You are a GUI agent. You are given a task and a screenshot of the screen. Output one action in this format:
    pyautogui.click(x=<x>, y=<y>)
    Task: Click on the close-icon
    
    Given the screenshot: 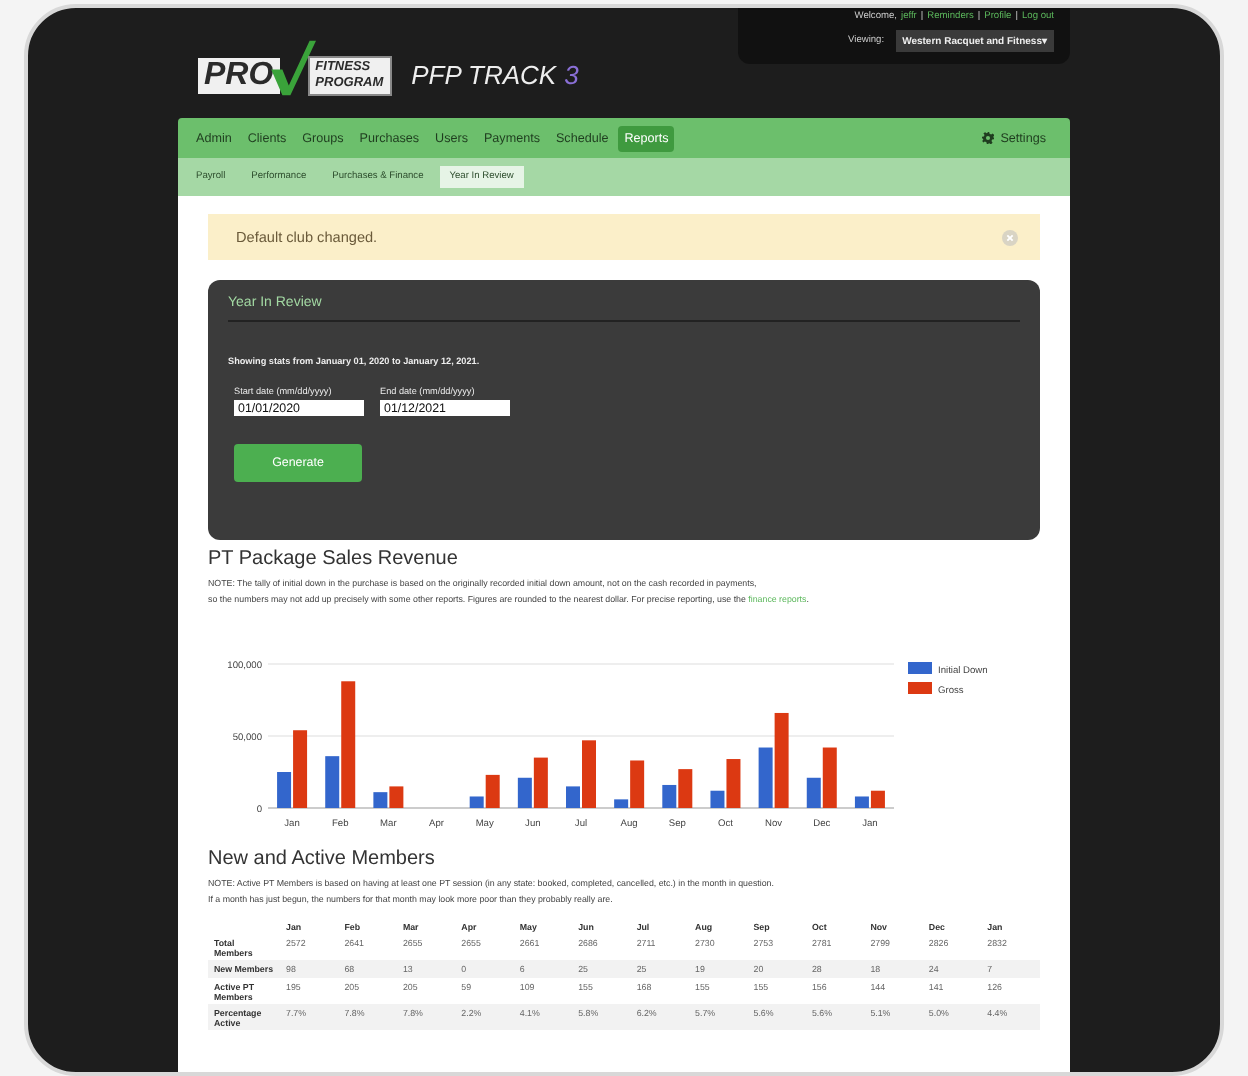 What is the action you would take?
    pyautogui.click(x=1010, y=237)
    